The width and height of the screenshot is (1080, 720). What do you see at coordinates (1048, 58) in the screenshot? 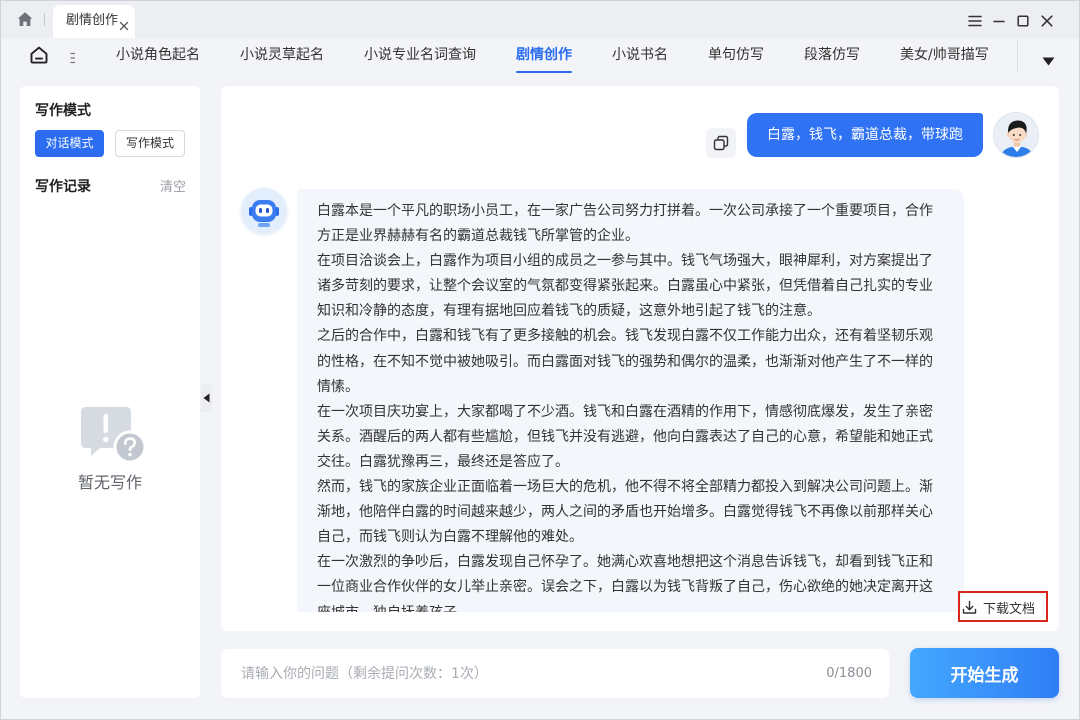
I see `caret-down-icon` at bounding box center [1048, 58].